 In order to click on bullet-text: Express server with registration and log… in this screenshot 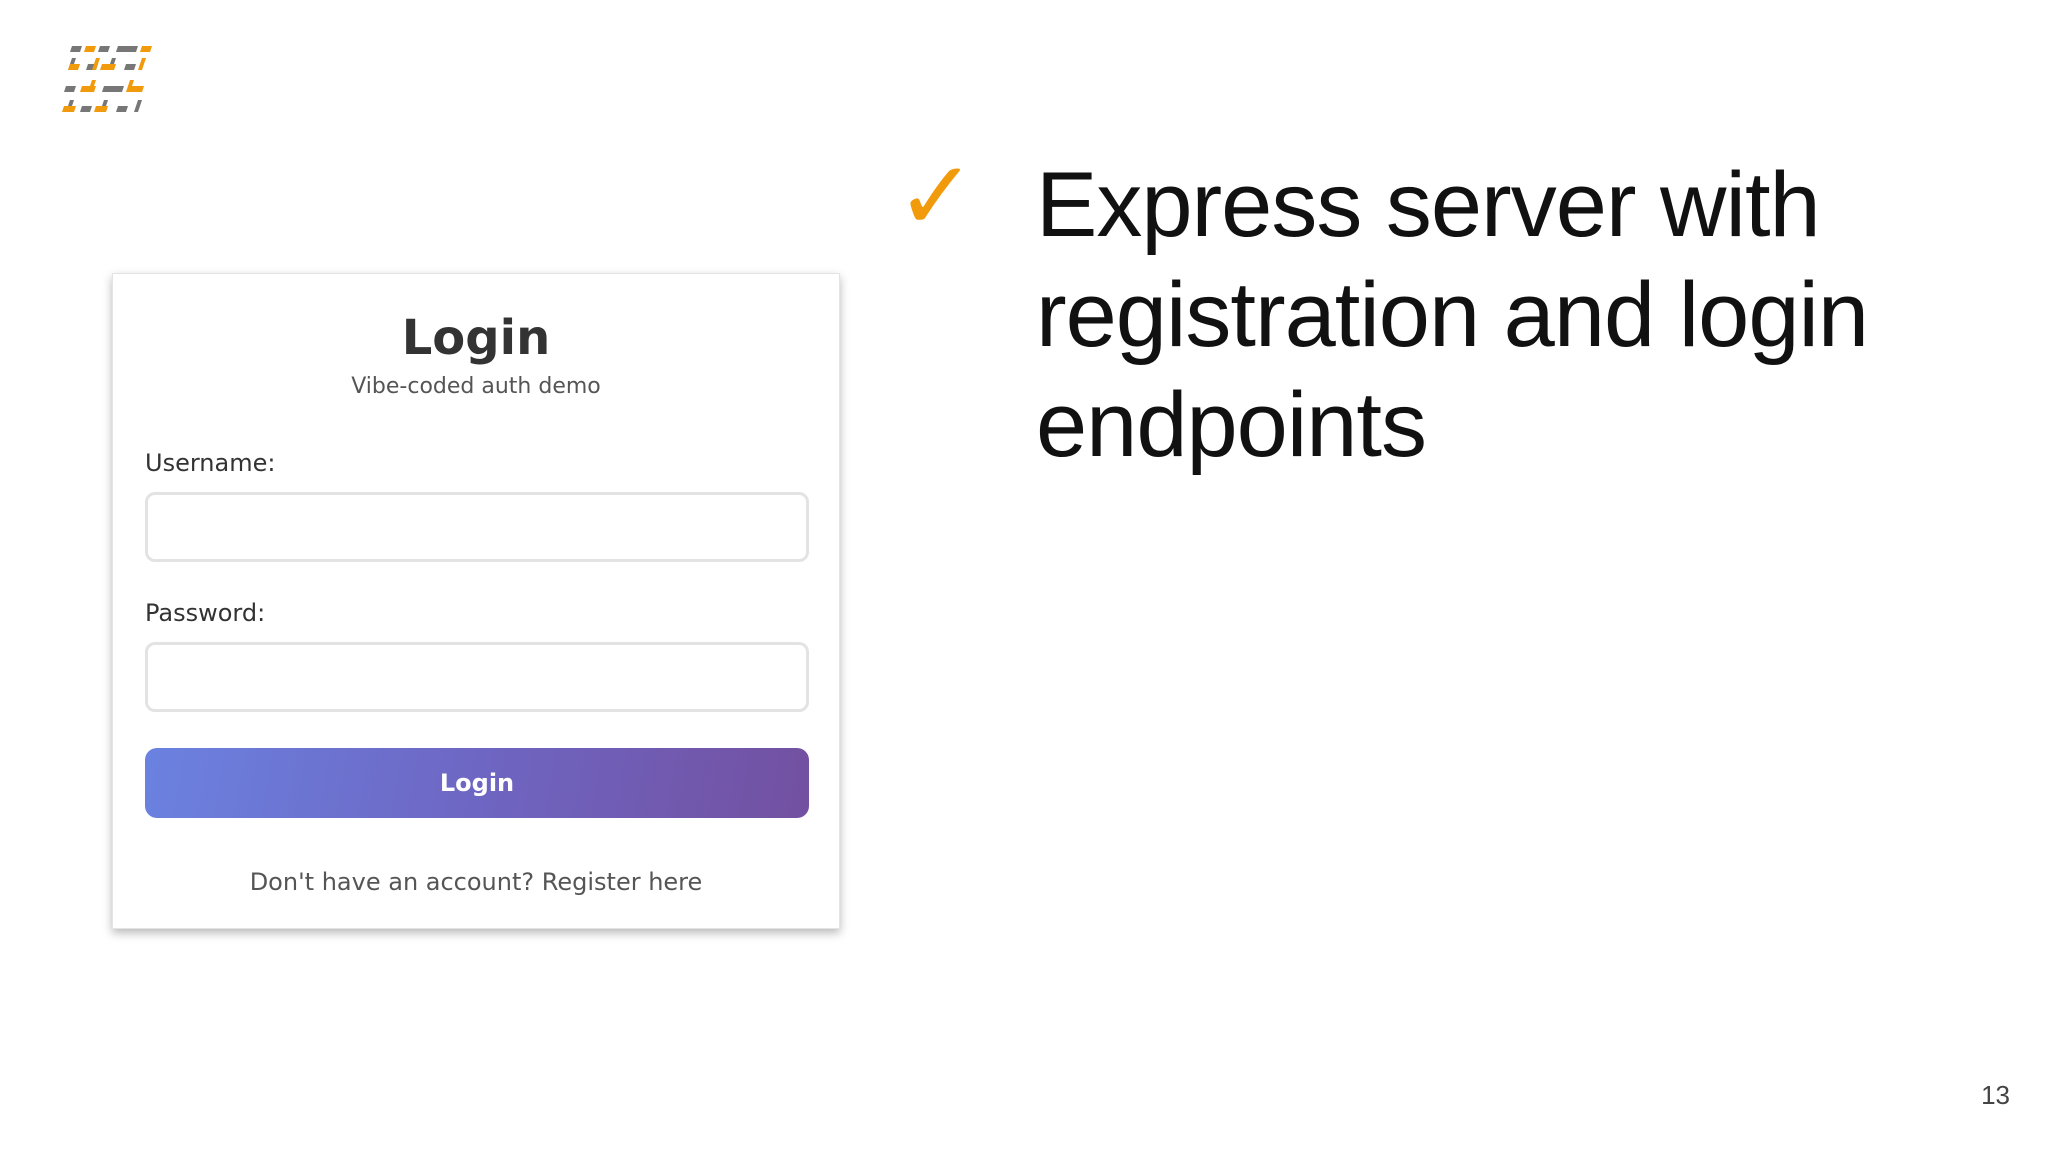, I will do `click(1452, 315)`.